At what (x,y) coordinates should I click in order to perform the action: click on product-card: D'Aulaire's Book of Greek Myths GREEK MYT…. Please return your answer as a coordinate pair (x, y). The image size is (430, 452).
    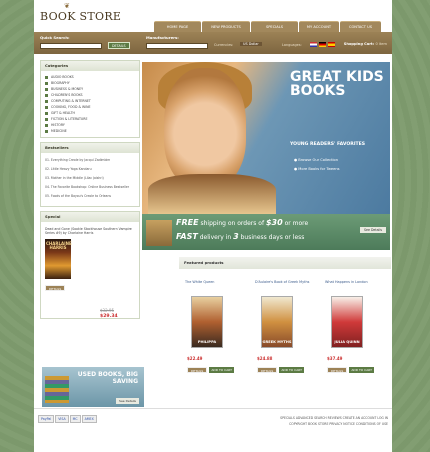
    Looking at the image, I should click on (285, 326).